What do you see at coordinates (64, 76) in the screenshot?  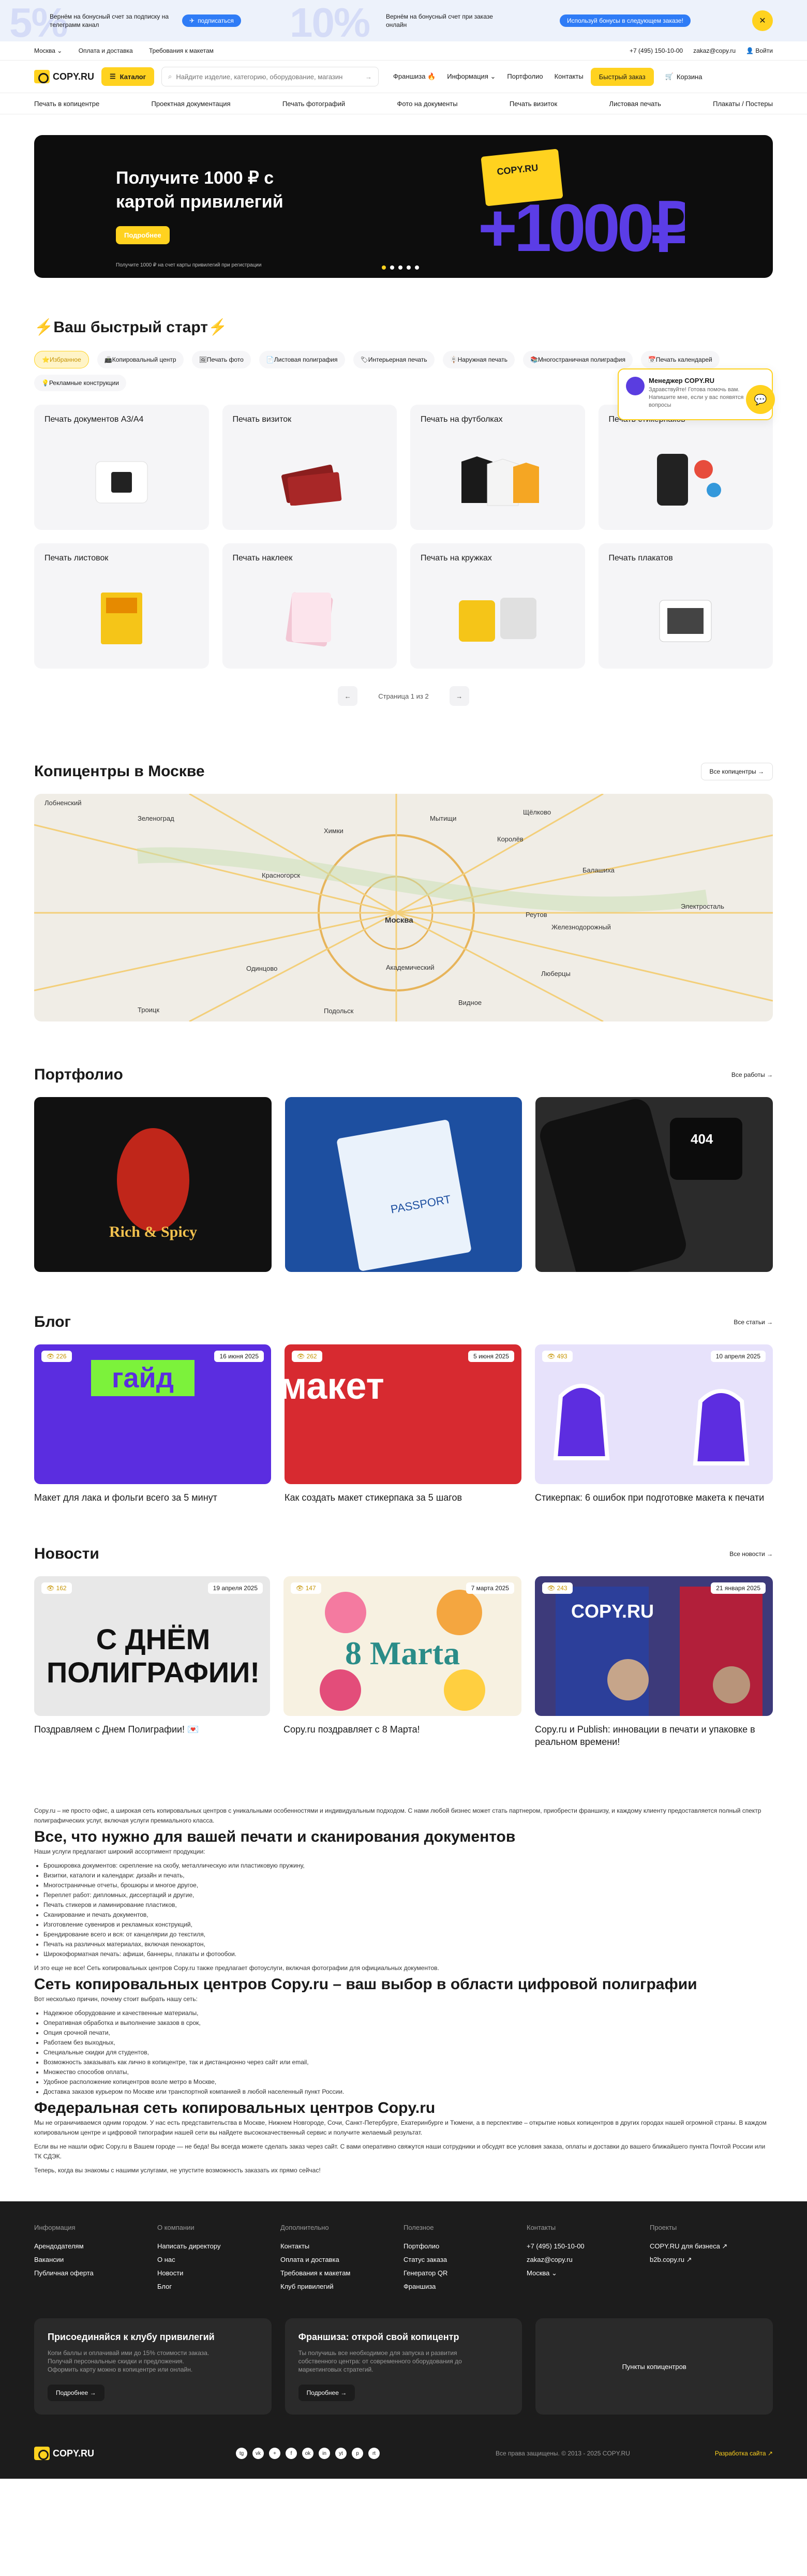 I see `logo: COPY.RU` at bounding box center [64, 76].